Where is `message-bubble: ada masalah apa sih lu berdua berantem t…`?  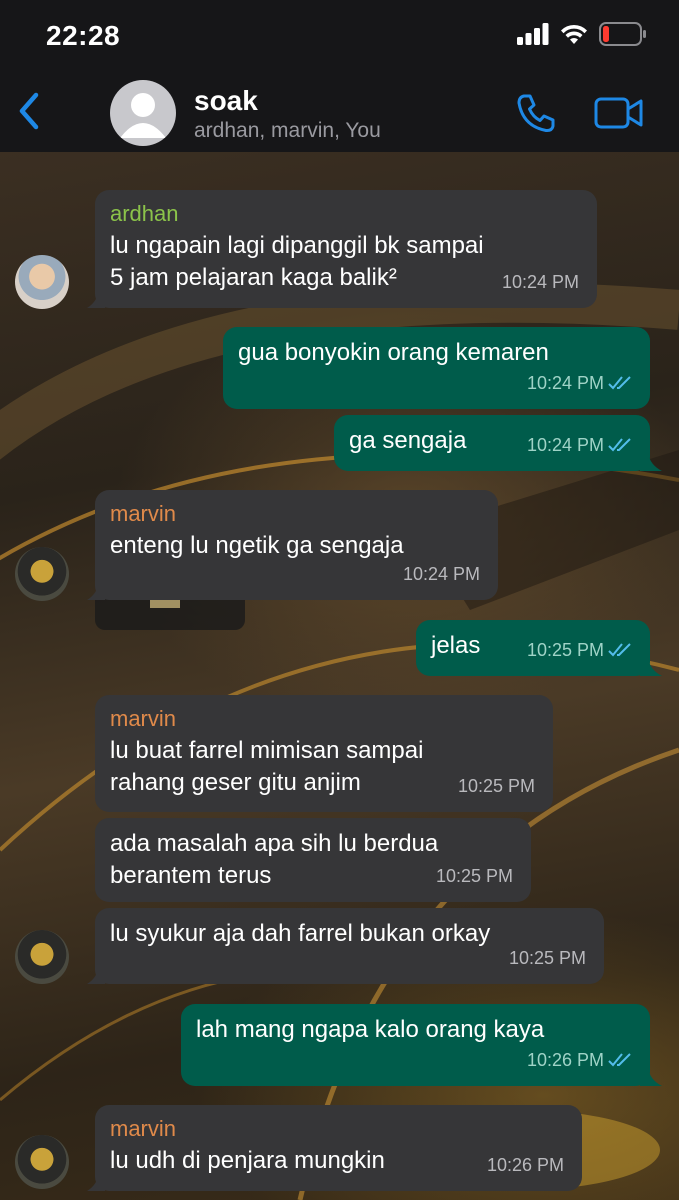
message-bubble: ada masalah apa sih lu berdua berantem t… is located at coordinates (313, 860).